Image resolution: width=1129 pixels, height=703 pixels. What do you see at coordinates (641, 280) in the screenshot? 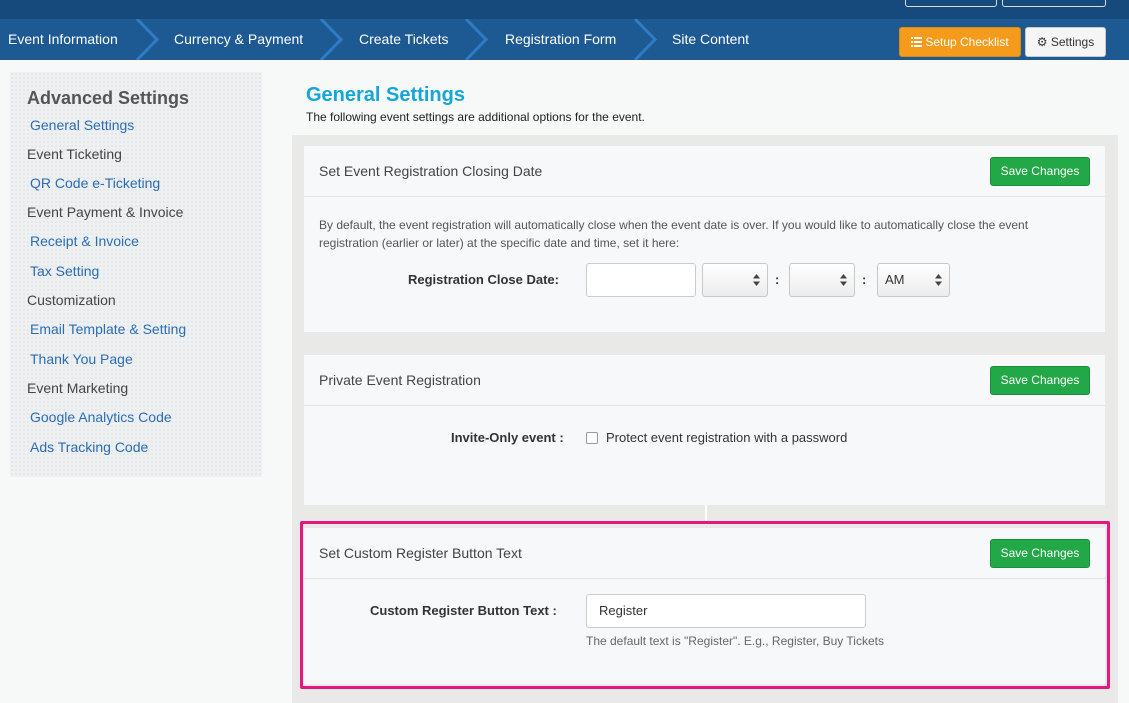
I see `close-date-input` at bounding box center [641, 280].